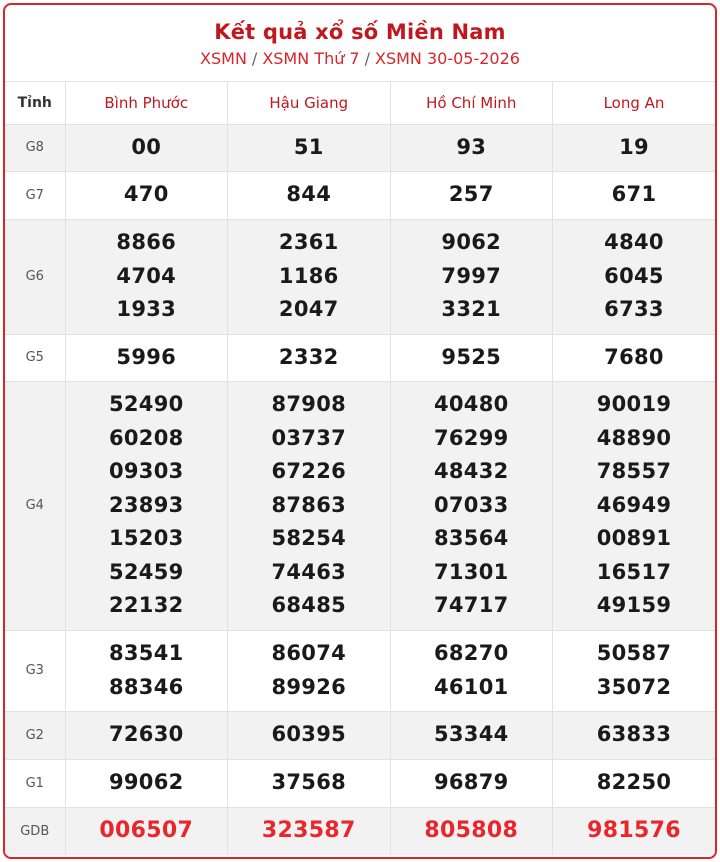  I want to click on prize-number: 8866, so click(146, 242).